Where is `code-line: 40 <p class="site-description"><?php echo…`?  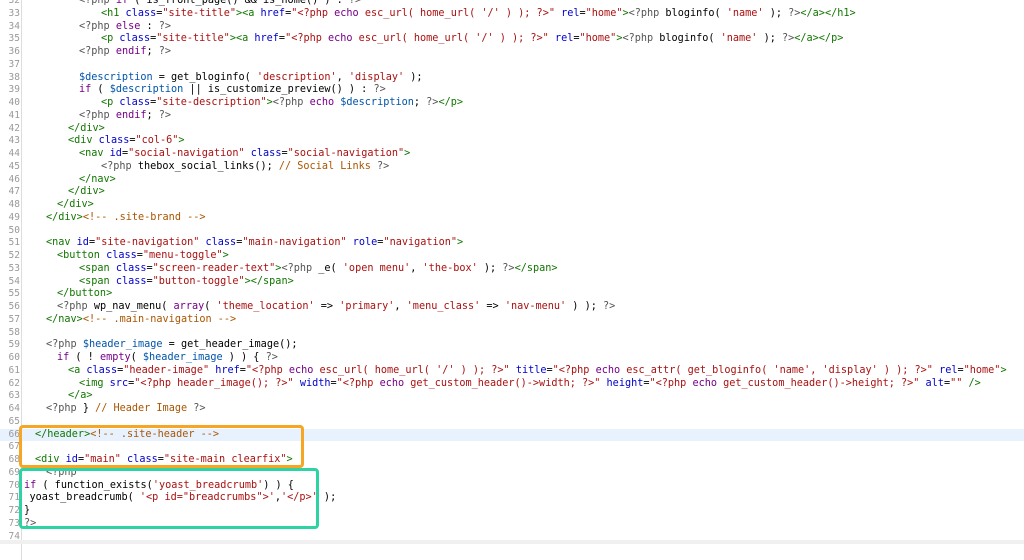 code-line: 40 <p class="site-description"><?php echo… is located at coordinates (512, 103).